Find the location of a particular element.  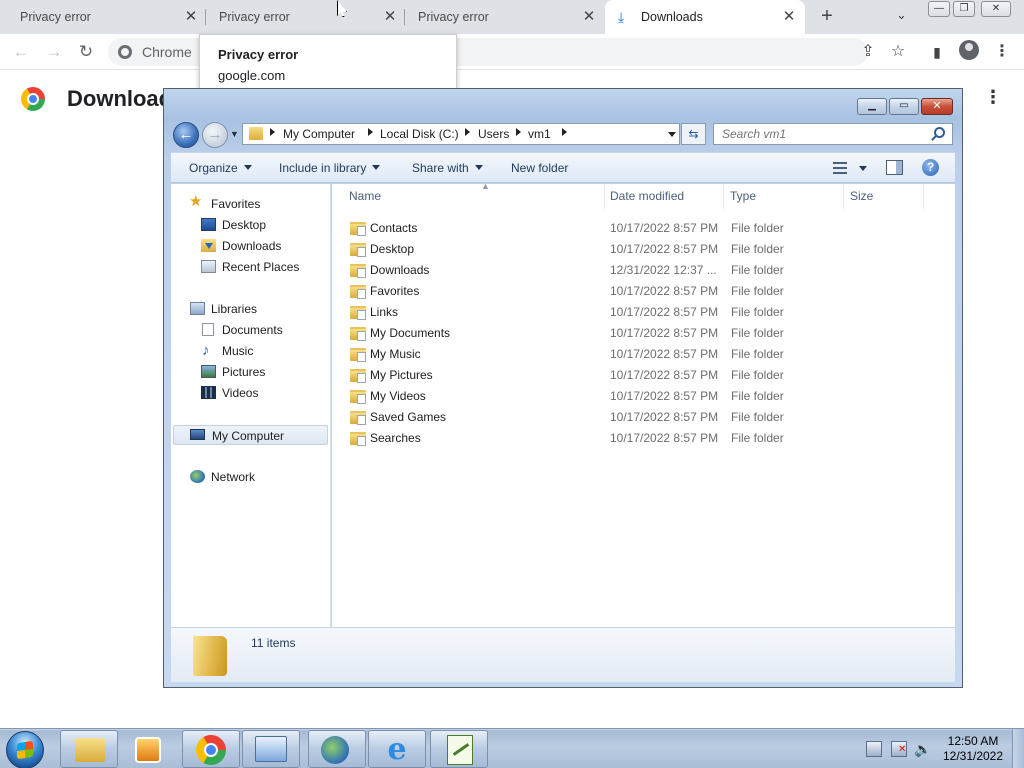

action-center-flag-icon is located at coordinates (874, 749).